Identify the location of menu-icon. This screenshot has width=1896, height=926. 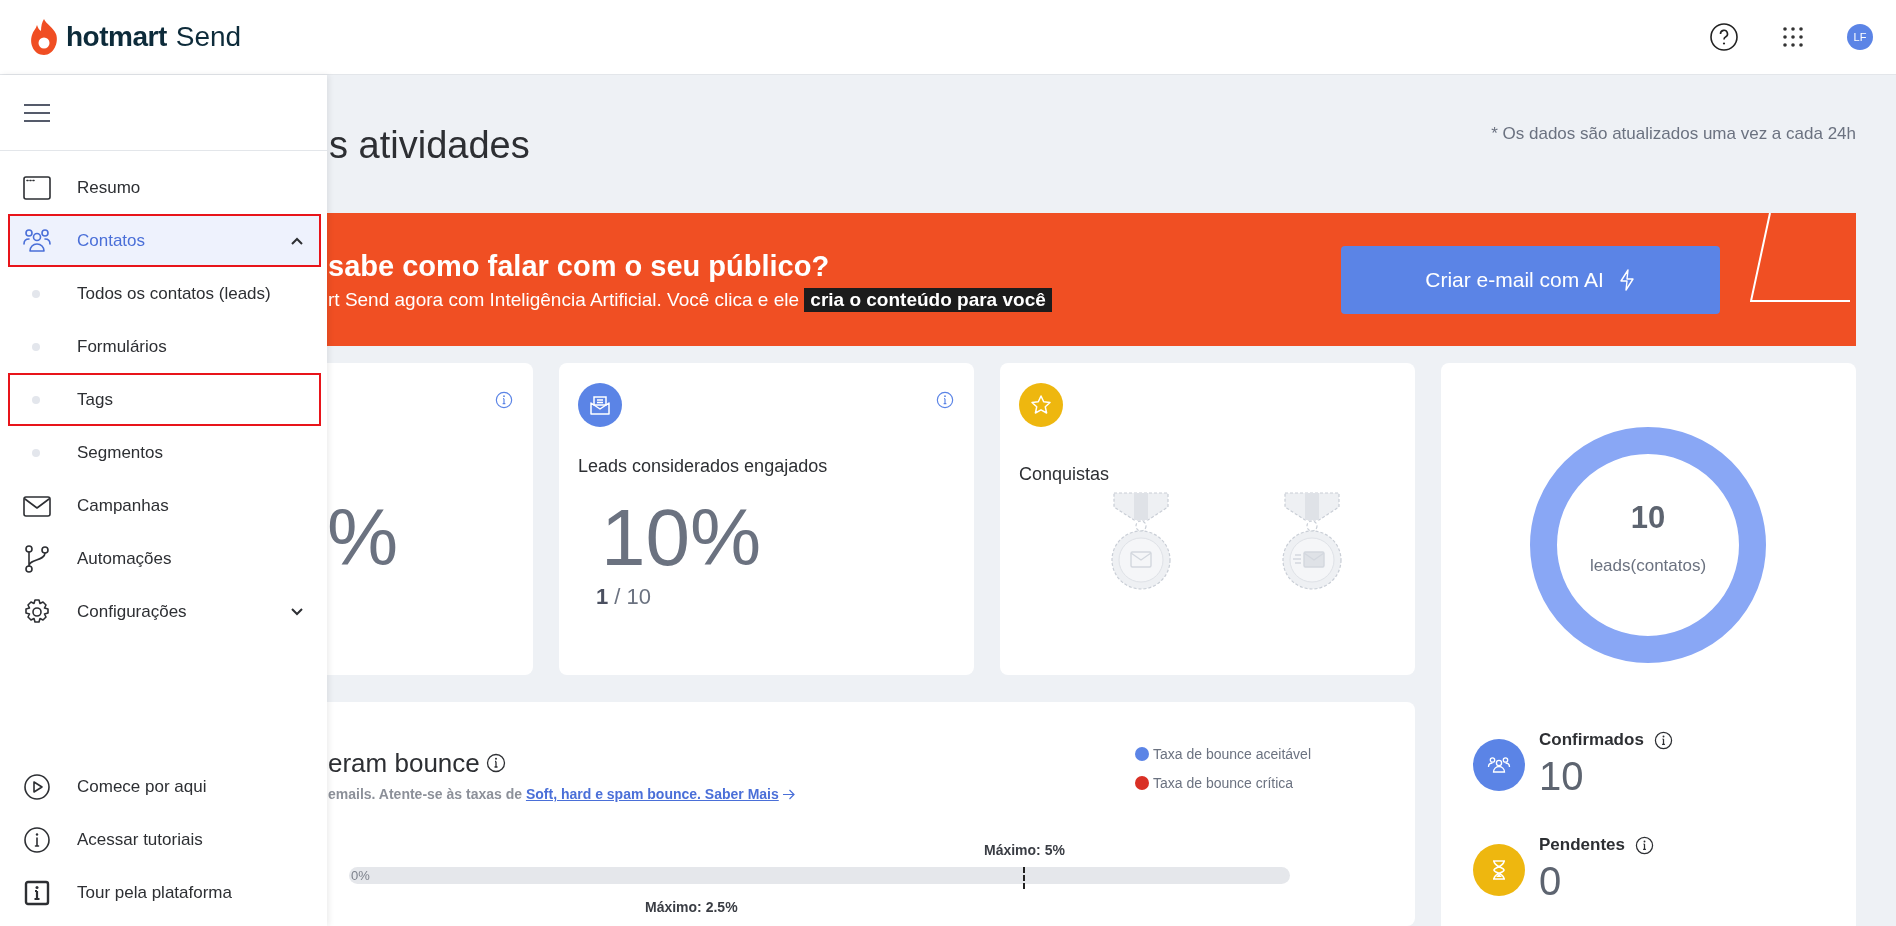
(37, 112).